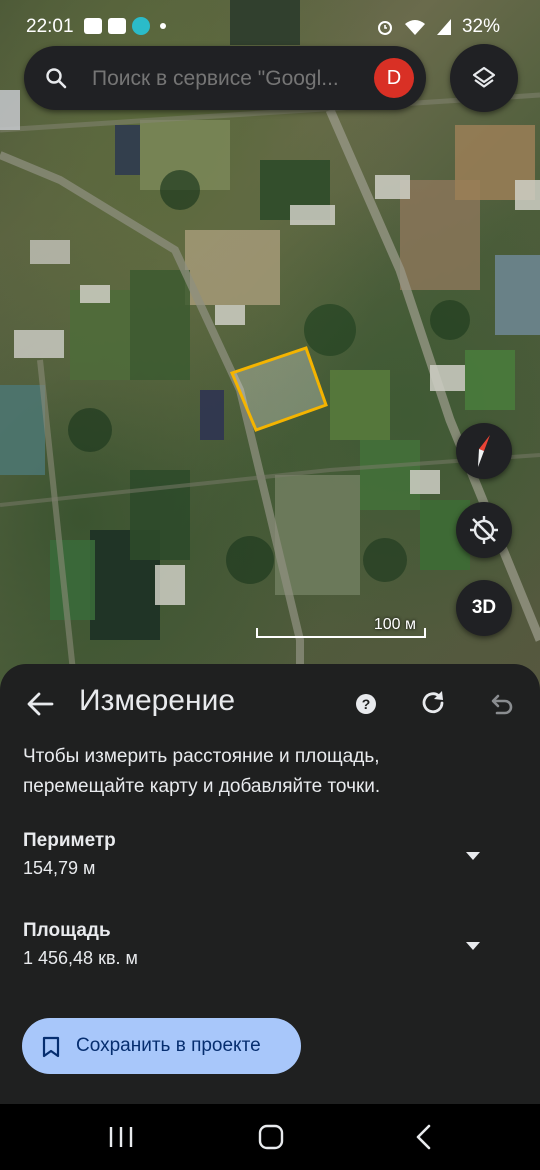 This screenshot has width=540, height=1170. I want to click on save-button-label: Сохранить в проекте, so click(168, 1045).